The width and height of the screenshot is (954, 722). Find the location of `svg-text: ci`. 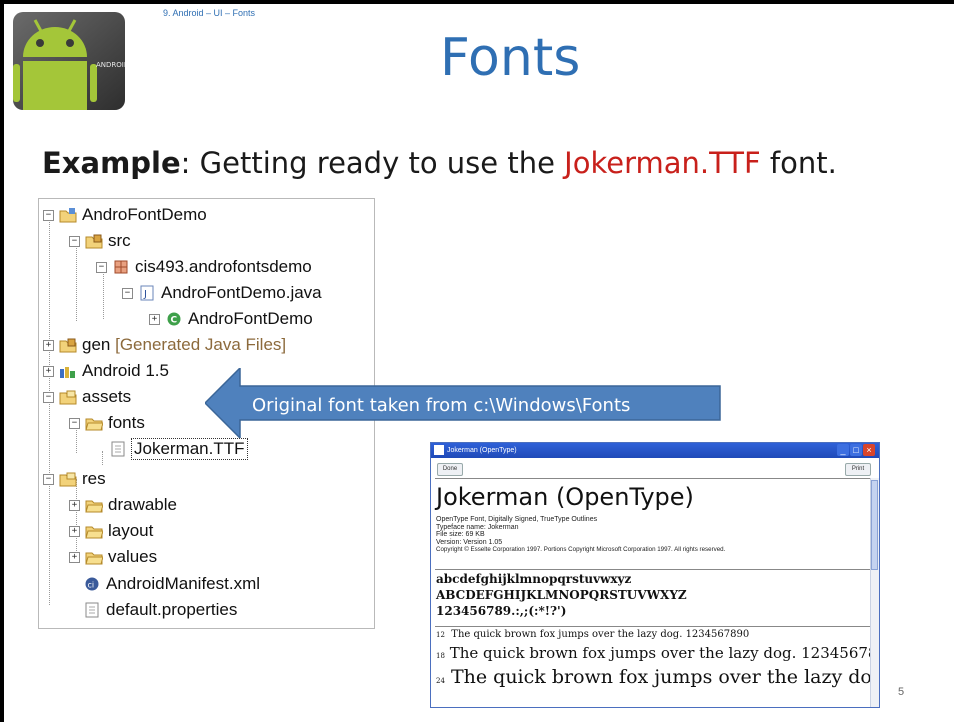

svg-text: ci is located at coordinates (91, 585).